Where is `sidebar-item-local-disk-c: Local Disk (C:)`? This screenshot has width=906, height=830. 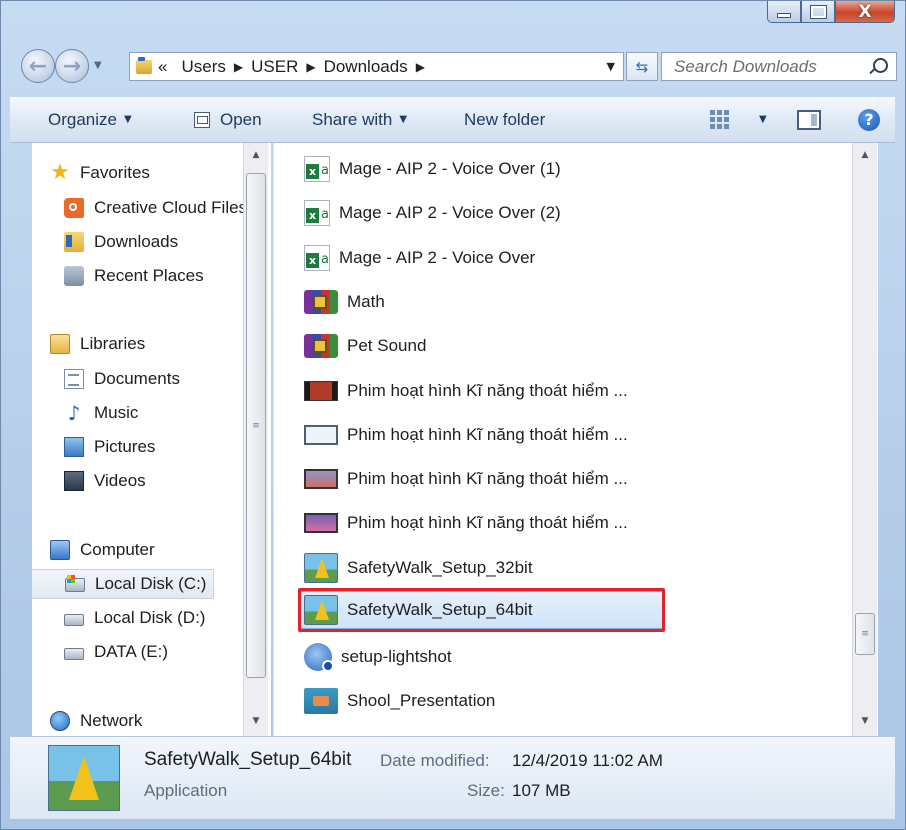
sidebar-item-local-disk-c: Local Disk (C:) is located at coordinates (123, 584).